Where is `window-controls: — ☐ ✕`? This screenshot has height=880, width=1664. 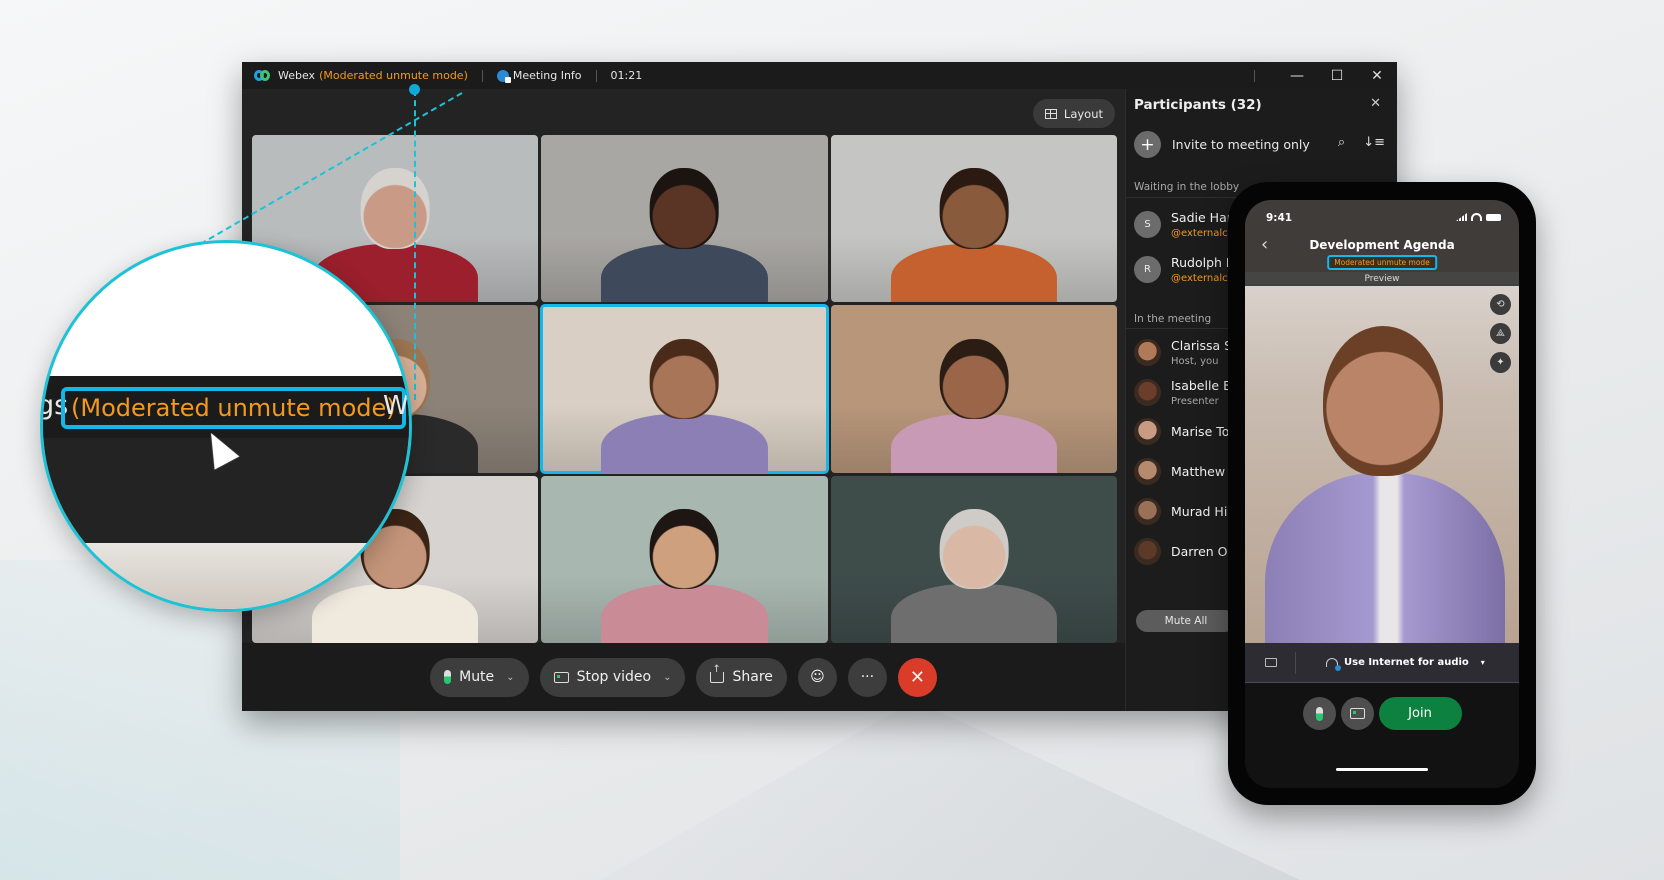
window-controls: — ☐ ✕ is located at coordinates (1325, 75).